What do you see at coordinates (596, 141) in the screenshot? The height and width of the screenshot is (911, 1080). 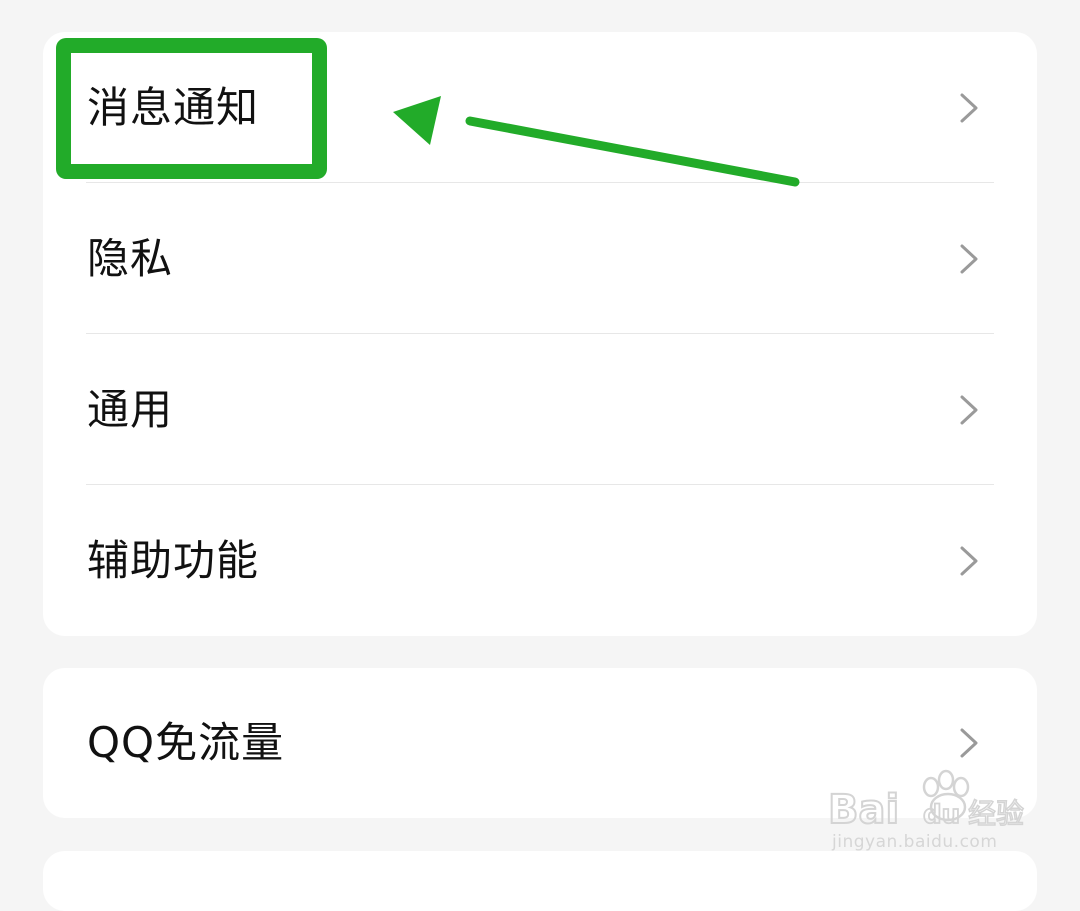 I see `annotation-arrow-icon` at bounding box center [596, 141].